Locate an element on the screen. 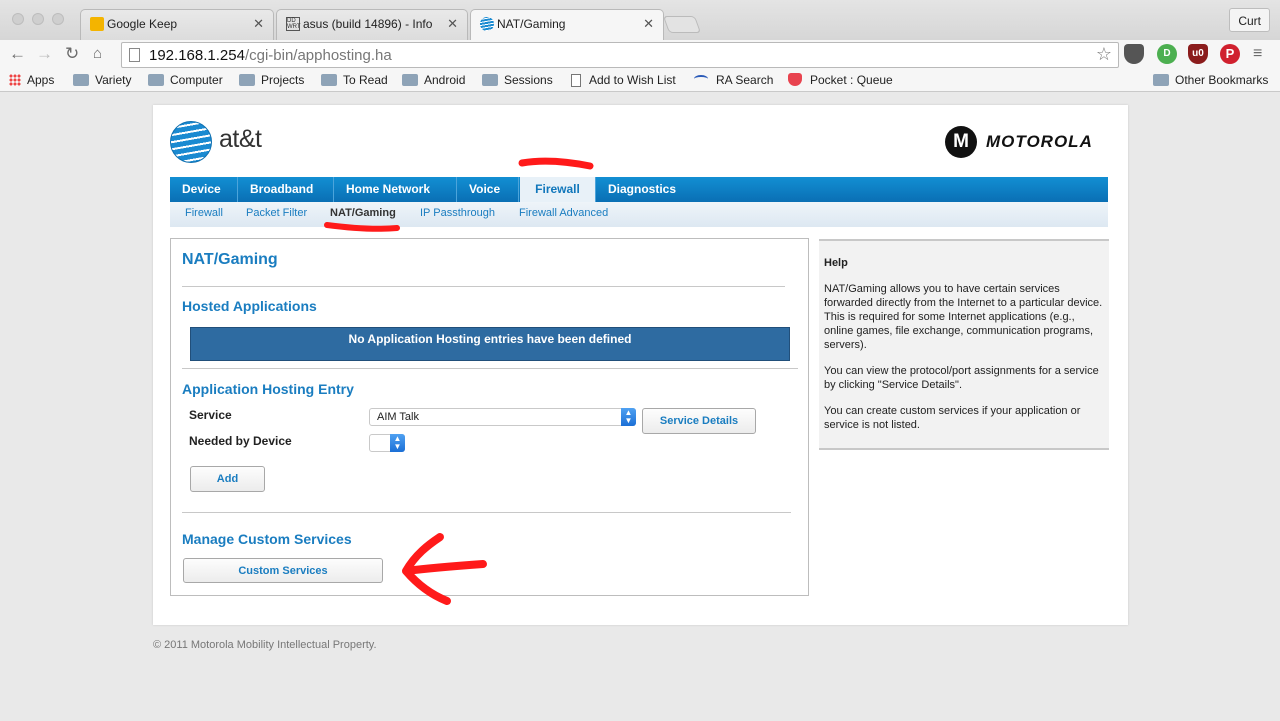  browser-tab-google-keep: Google Keep ✕ is located at coordinates (177, 24).